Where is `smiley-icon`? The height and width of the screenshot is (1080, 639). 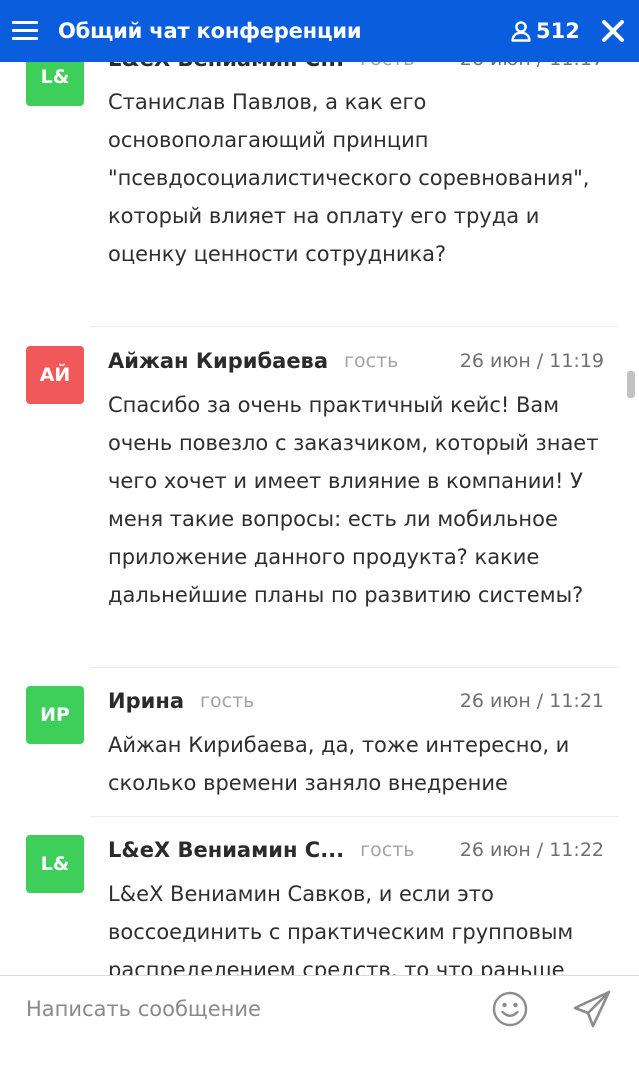 smiley-icon is located at coordinates (510, 1009).